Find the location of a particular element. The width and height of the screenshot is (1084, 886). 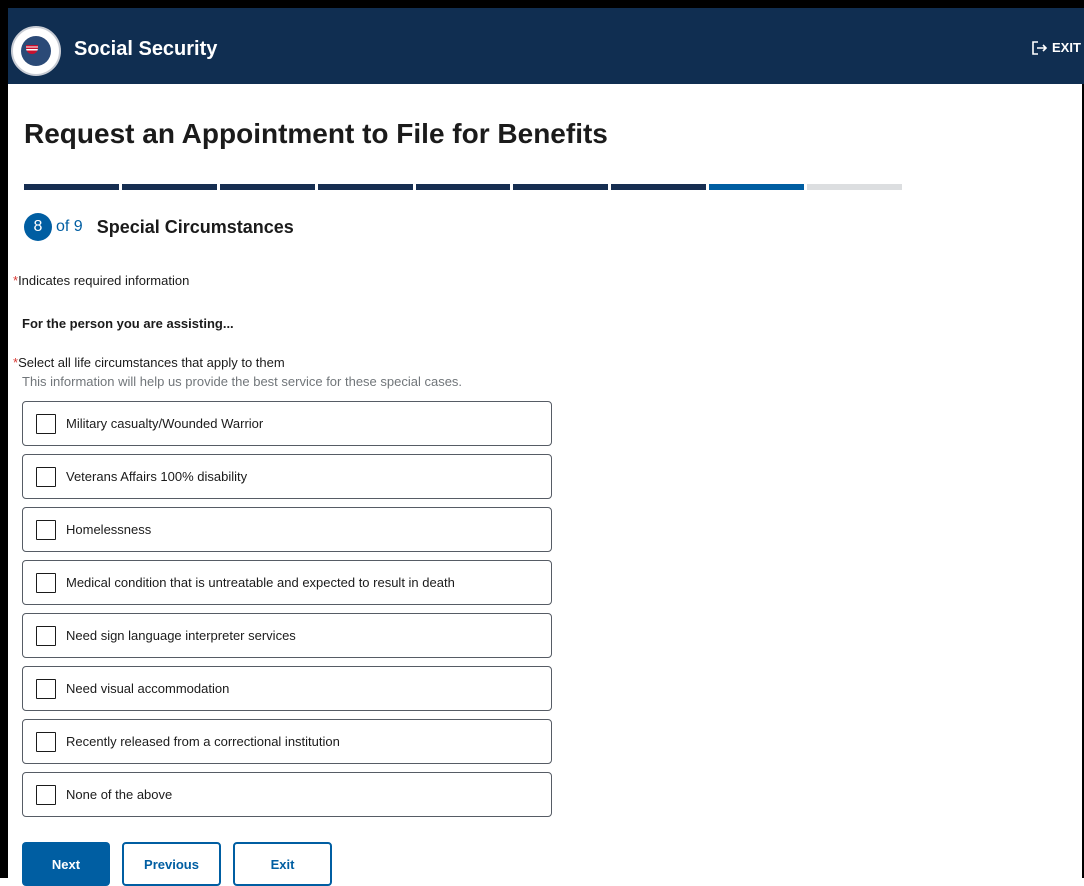

option-label: Military casualty/Wounded Warrior is located at coordinates (165, 423).